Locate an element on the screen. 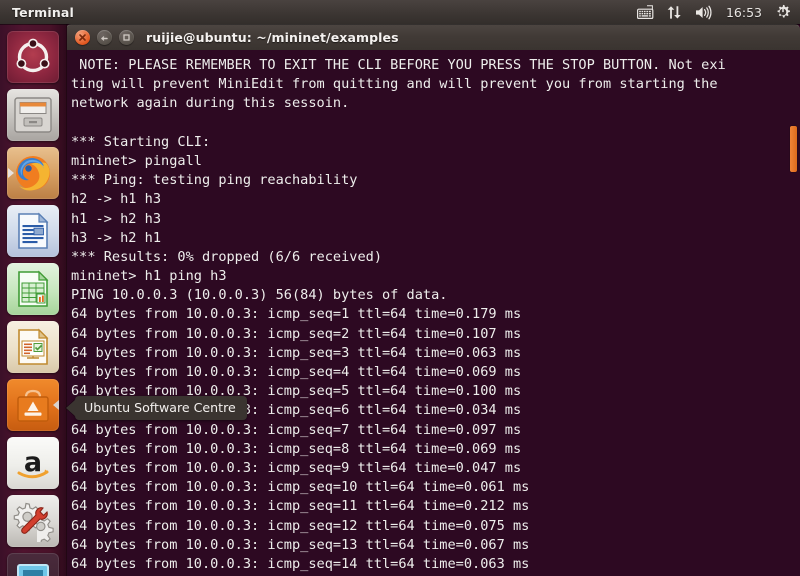 The width and height of the screenshot is (800, 576). software-centre-bag-icon is located at coordinates (33, 405).